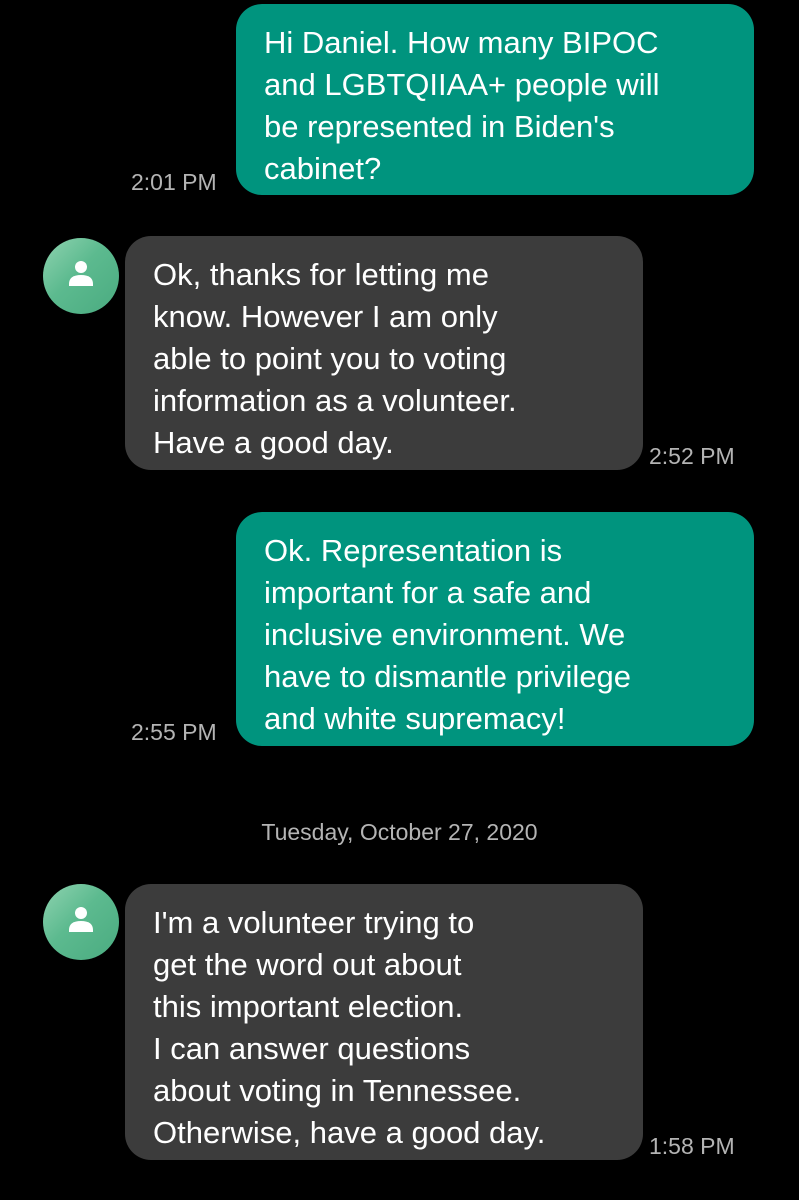 The height and width of the screenshot is (1200, 799). I want to click on date-separator: Tuesday, October 27, 2020, so click(399, 832).